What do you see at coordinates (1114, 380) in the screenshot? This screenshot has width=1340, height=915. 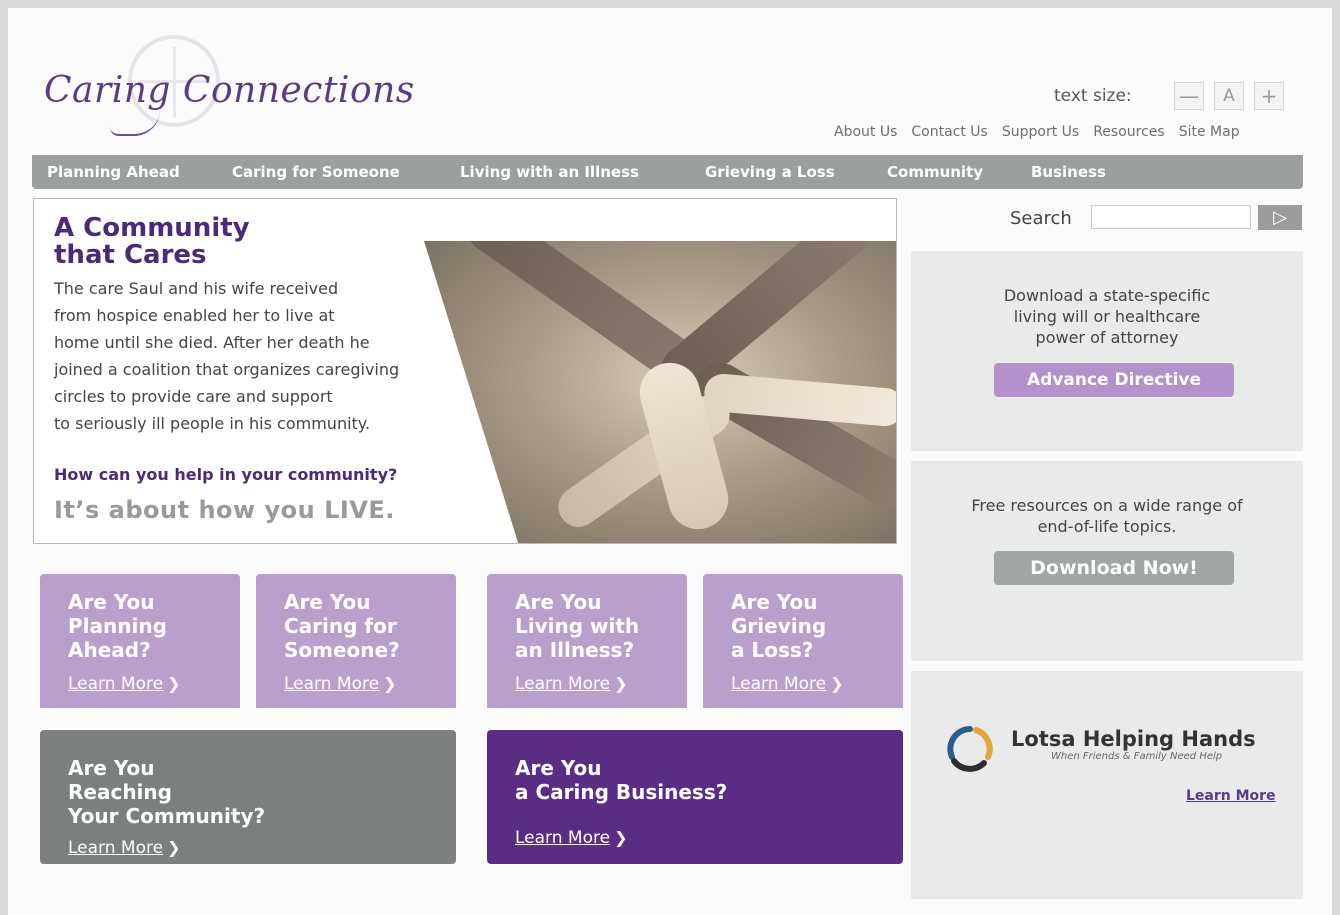 I see `advance-directive-button: Advance Directive` at bounding box center [1114, 380].